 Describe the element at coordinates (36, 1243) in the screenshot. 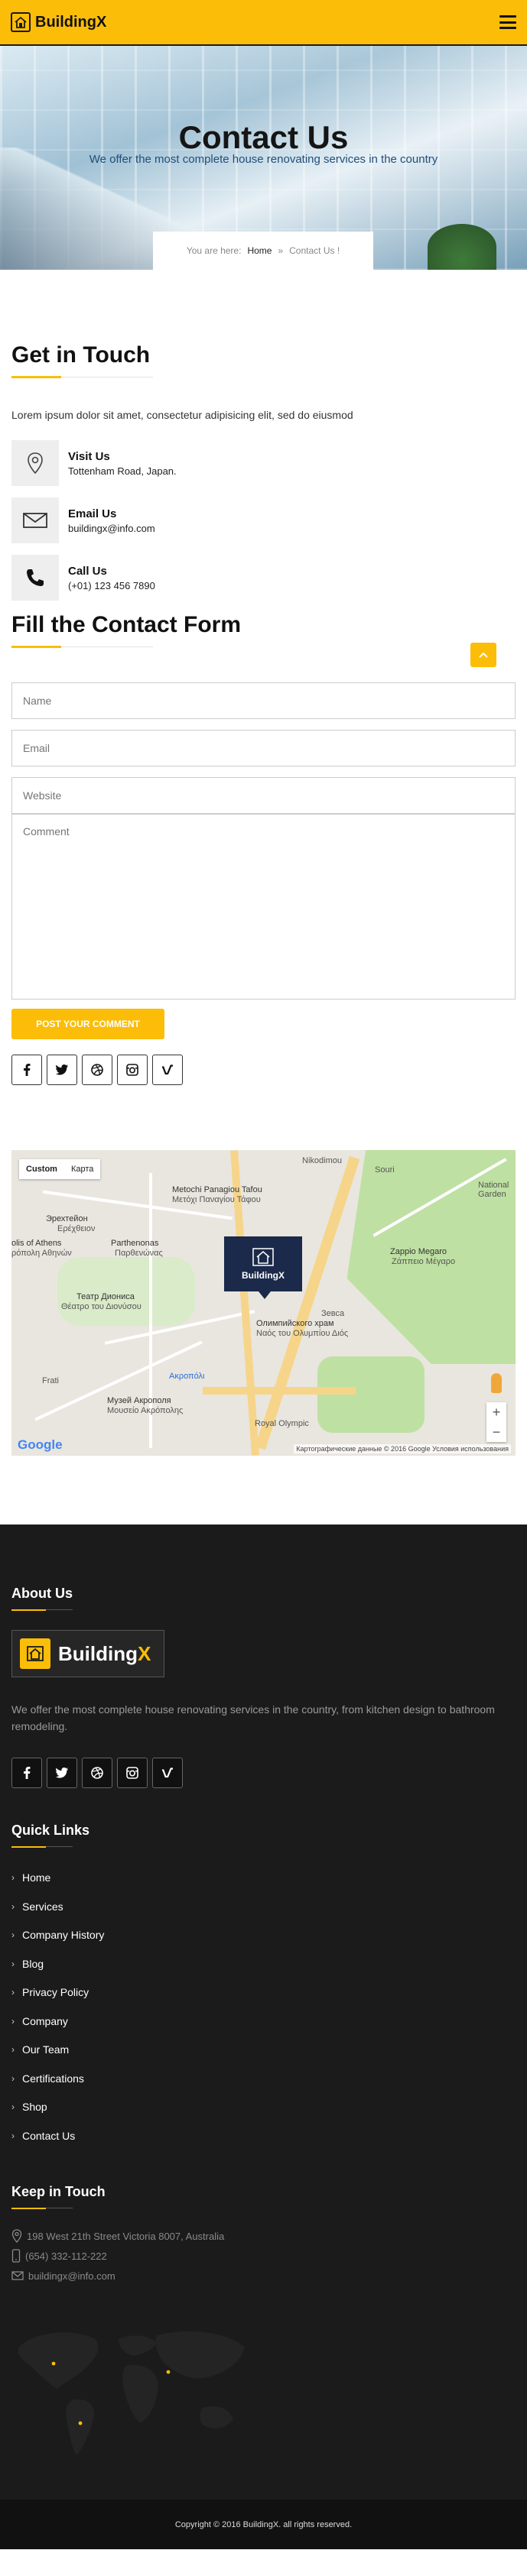

I see `map-label: olis of Athens` at that location.